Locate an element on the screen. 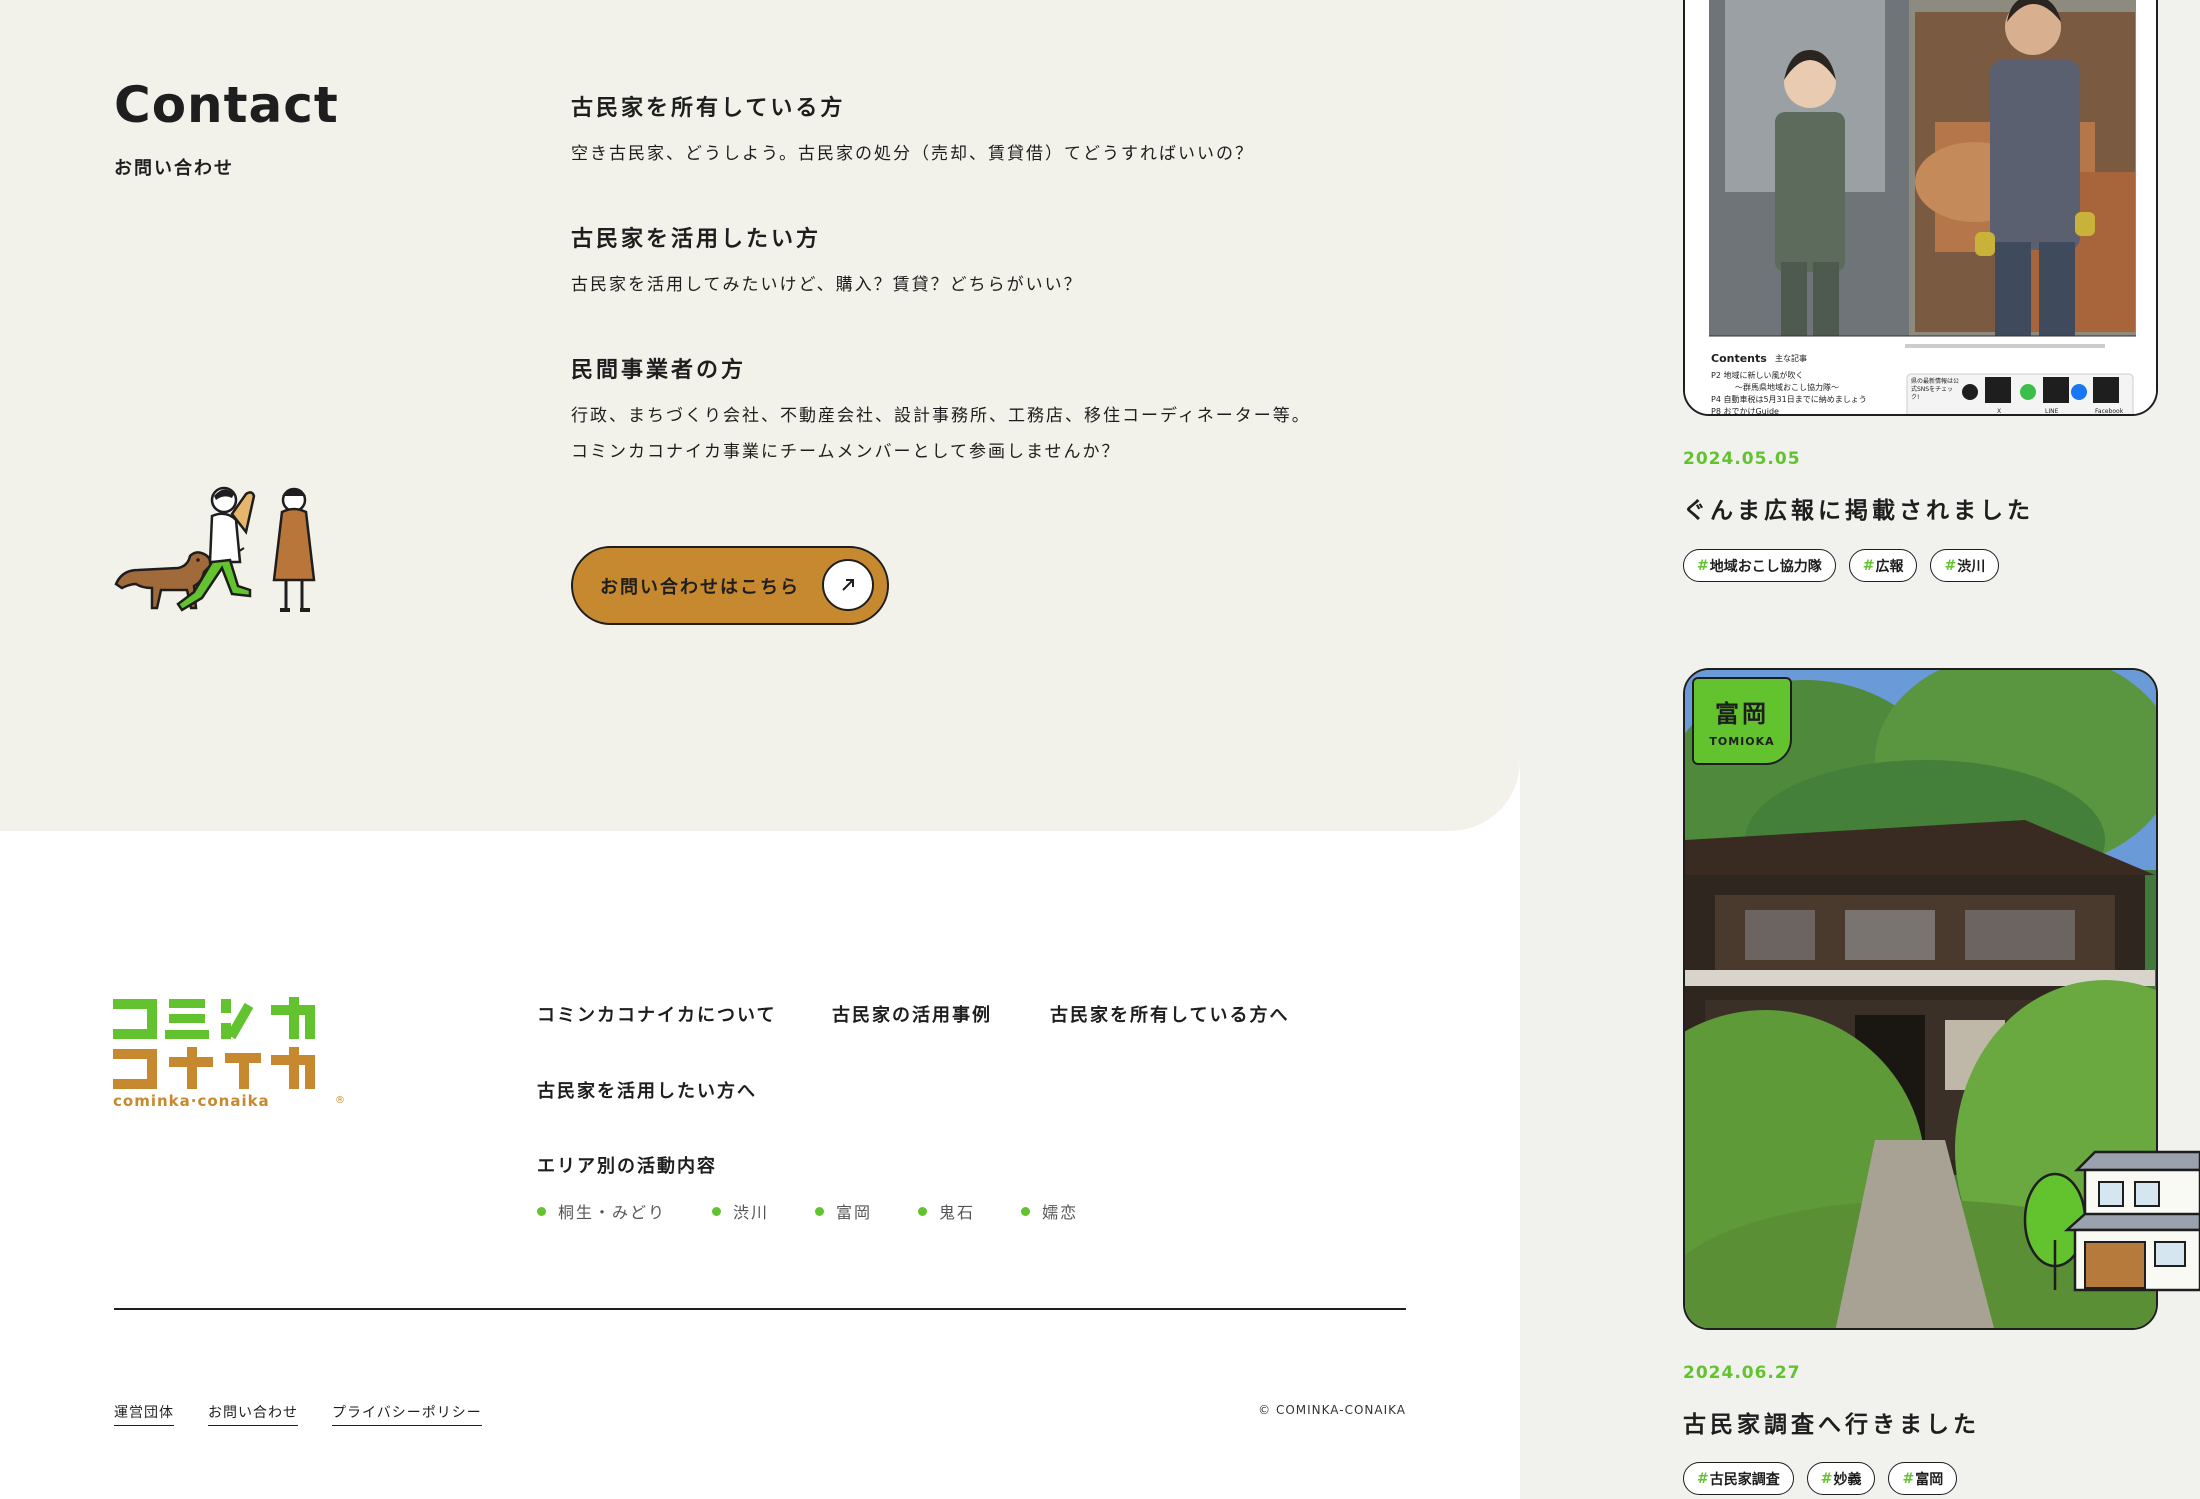 The width and height of the screenshot is (2200, 1499). legal-link-privacy: プライバシーポリシー is located at coordinates (407, 1414).